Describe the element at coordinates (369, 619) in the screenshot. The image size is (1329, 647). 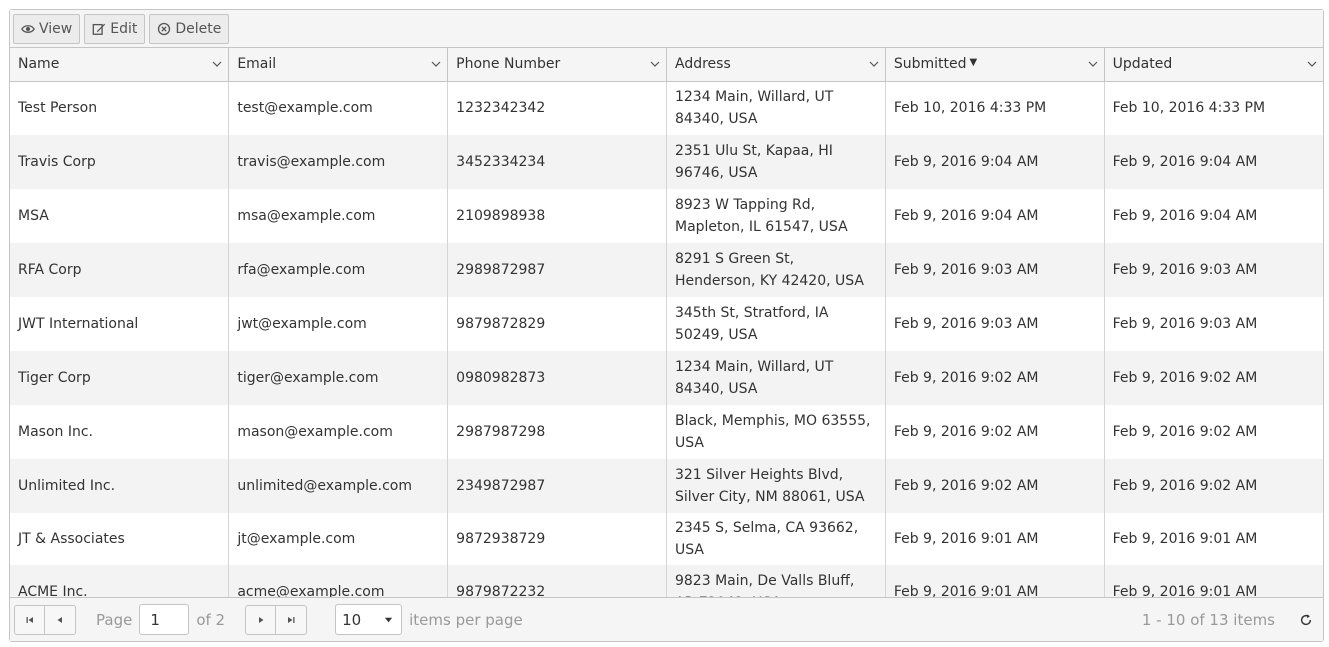
I see `page-size-select: 10` at that location.